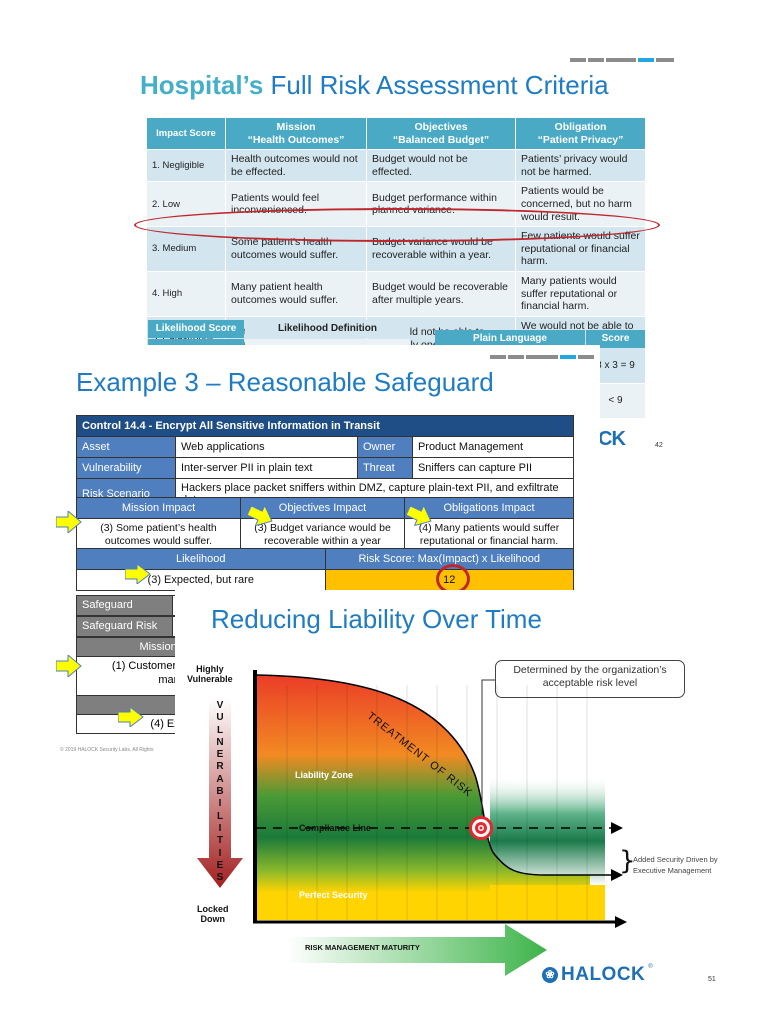  Describe the element at coordinates (126, 468) in the screenshot. I see `vulnerability-label: Vulnerability` at that location.